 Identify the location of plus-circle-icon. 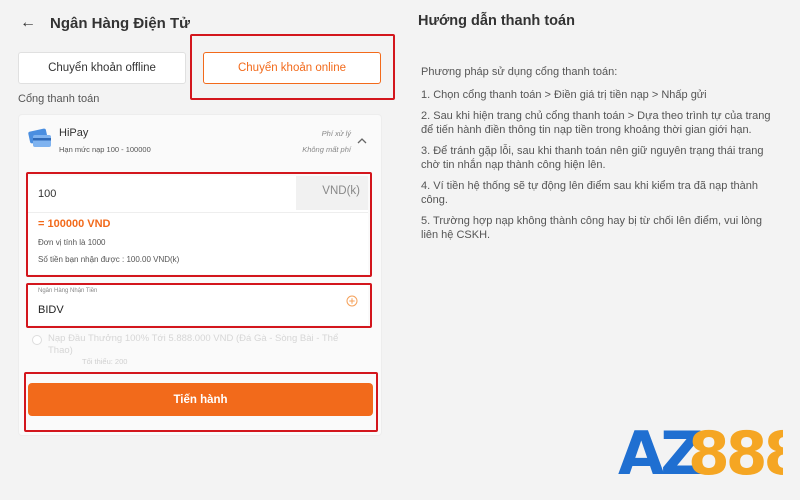
(352, 301).